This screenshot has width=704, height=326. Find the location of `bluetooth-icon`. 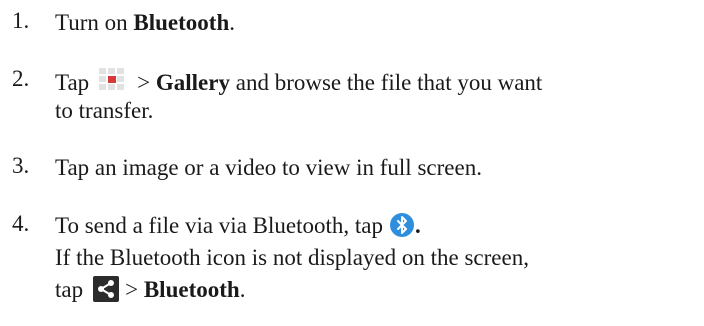

bluetooth-icon is located at coordinates (401, 225).